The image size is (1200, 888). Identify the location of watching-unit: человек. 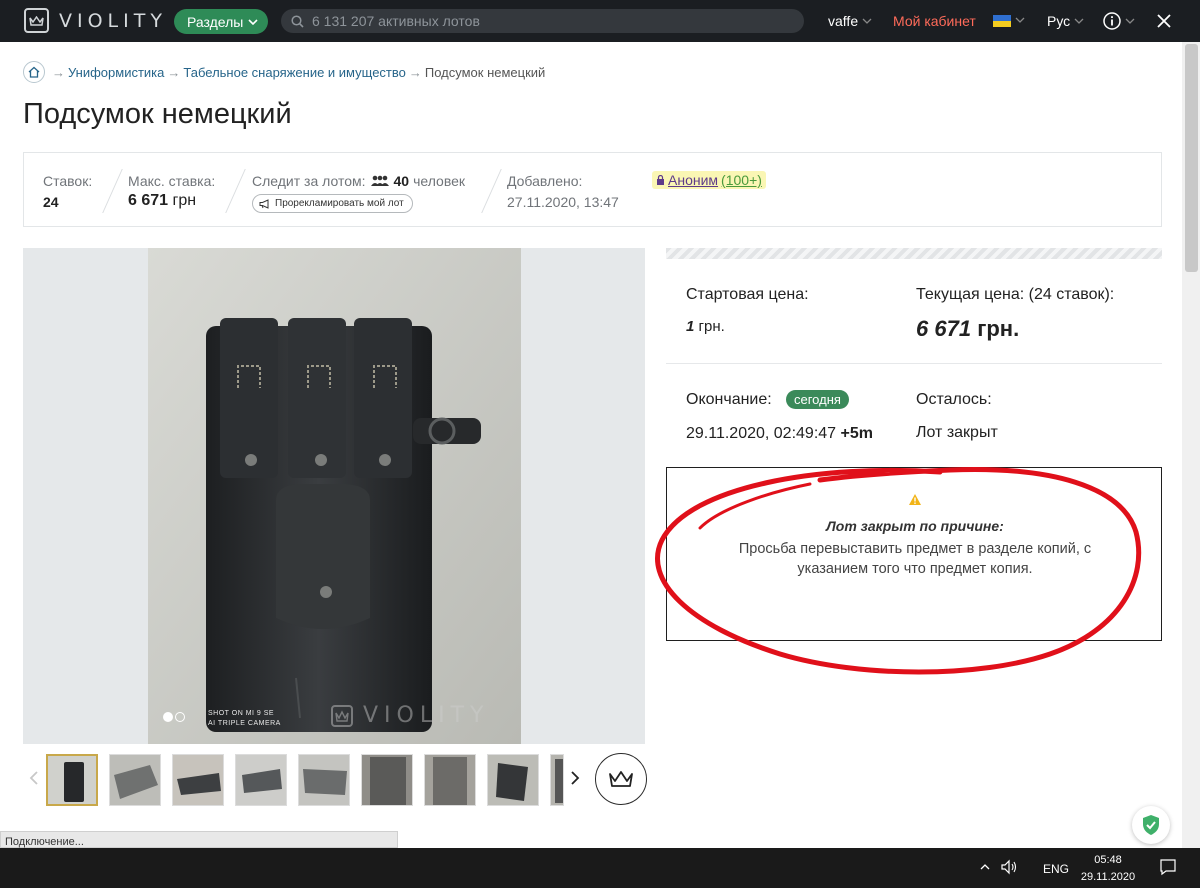
(439, 181).